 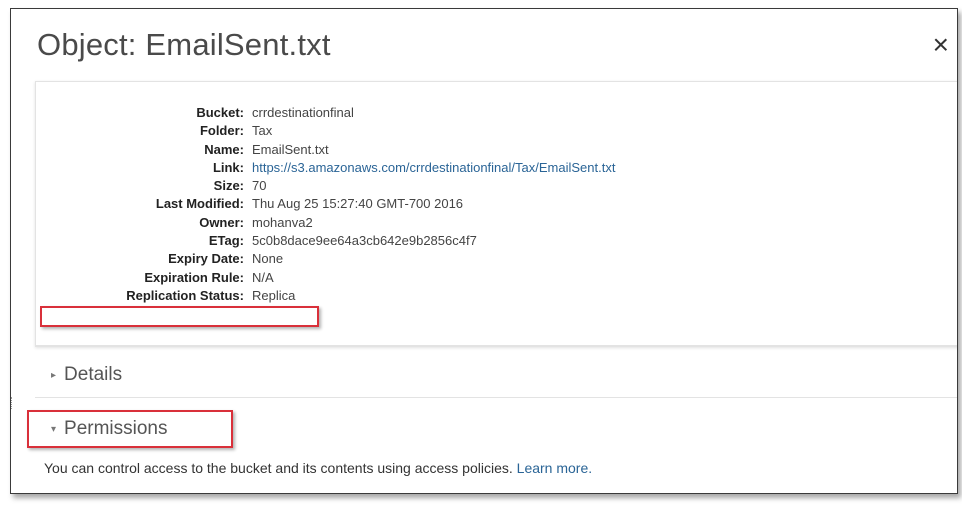 I want to click on learn-more-link: Learn more., so click(x=554, y=468).